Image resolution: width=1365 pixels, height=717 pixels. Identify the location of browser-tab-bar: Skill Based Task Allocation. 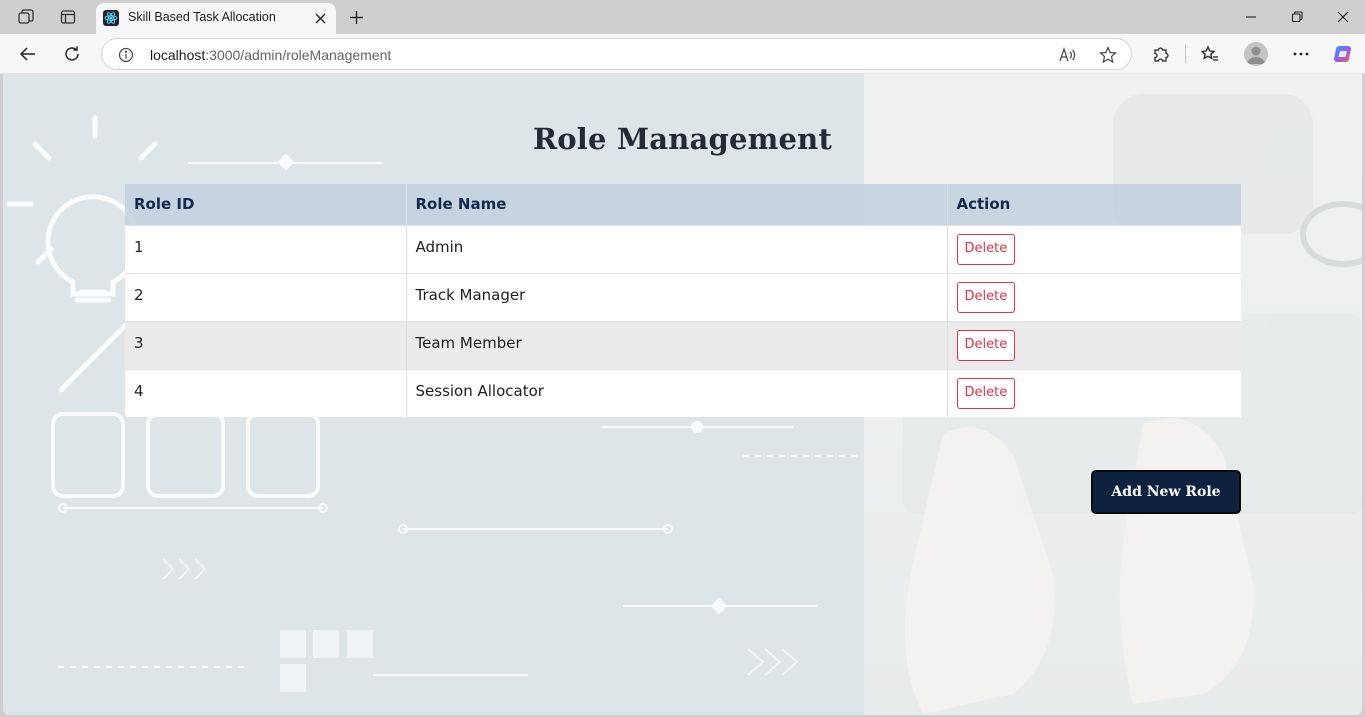
(682, 17).